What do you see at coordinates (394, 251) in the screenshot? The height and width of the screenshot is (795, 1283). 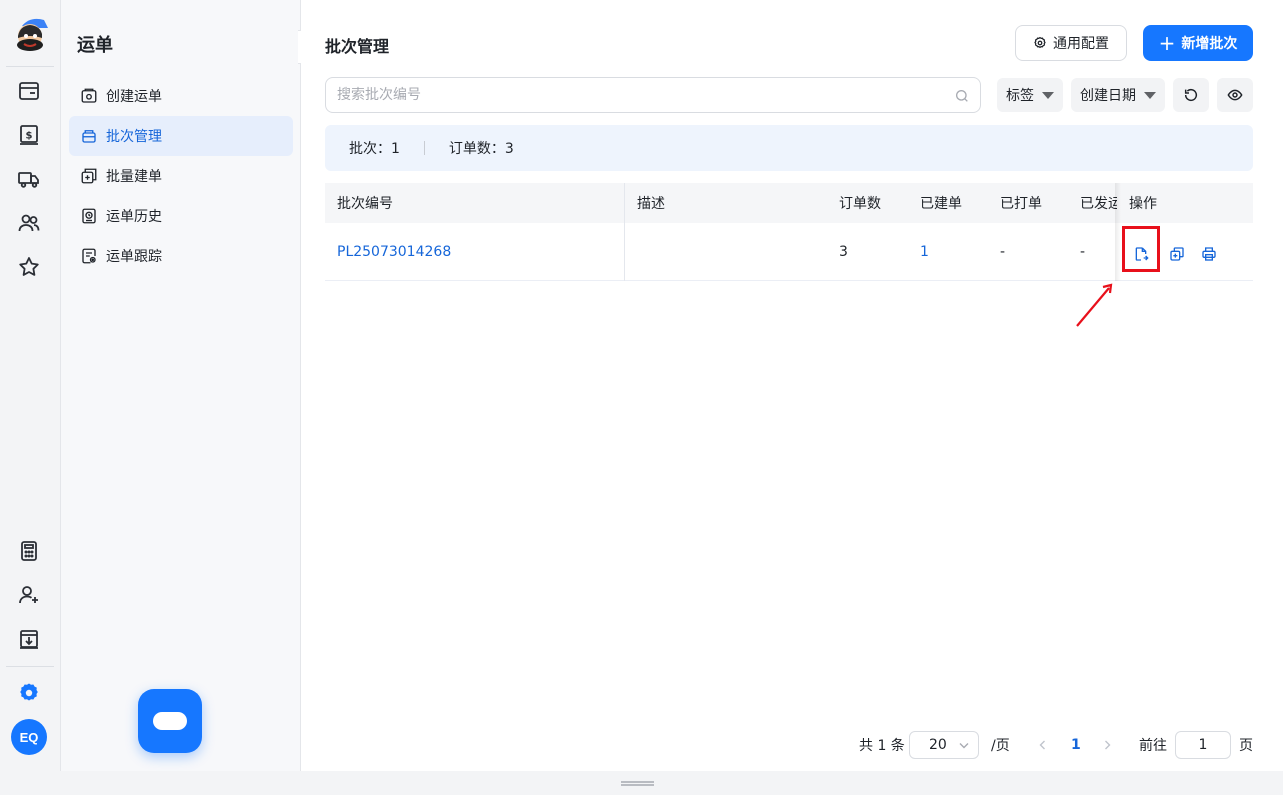 I see `batch-number-link: PL25073014268` at bounding box center [394, 251].